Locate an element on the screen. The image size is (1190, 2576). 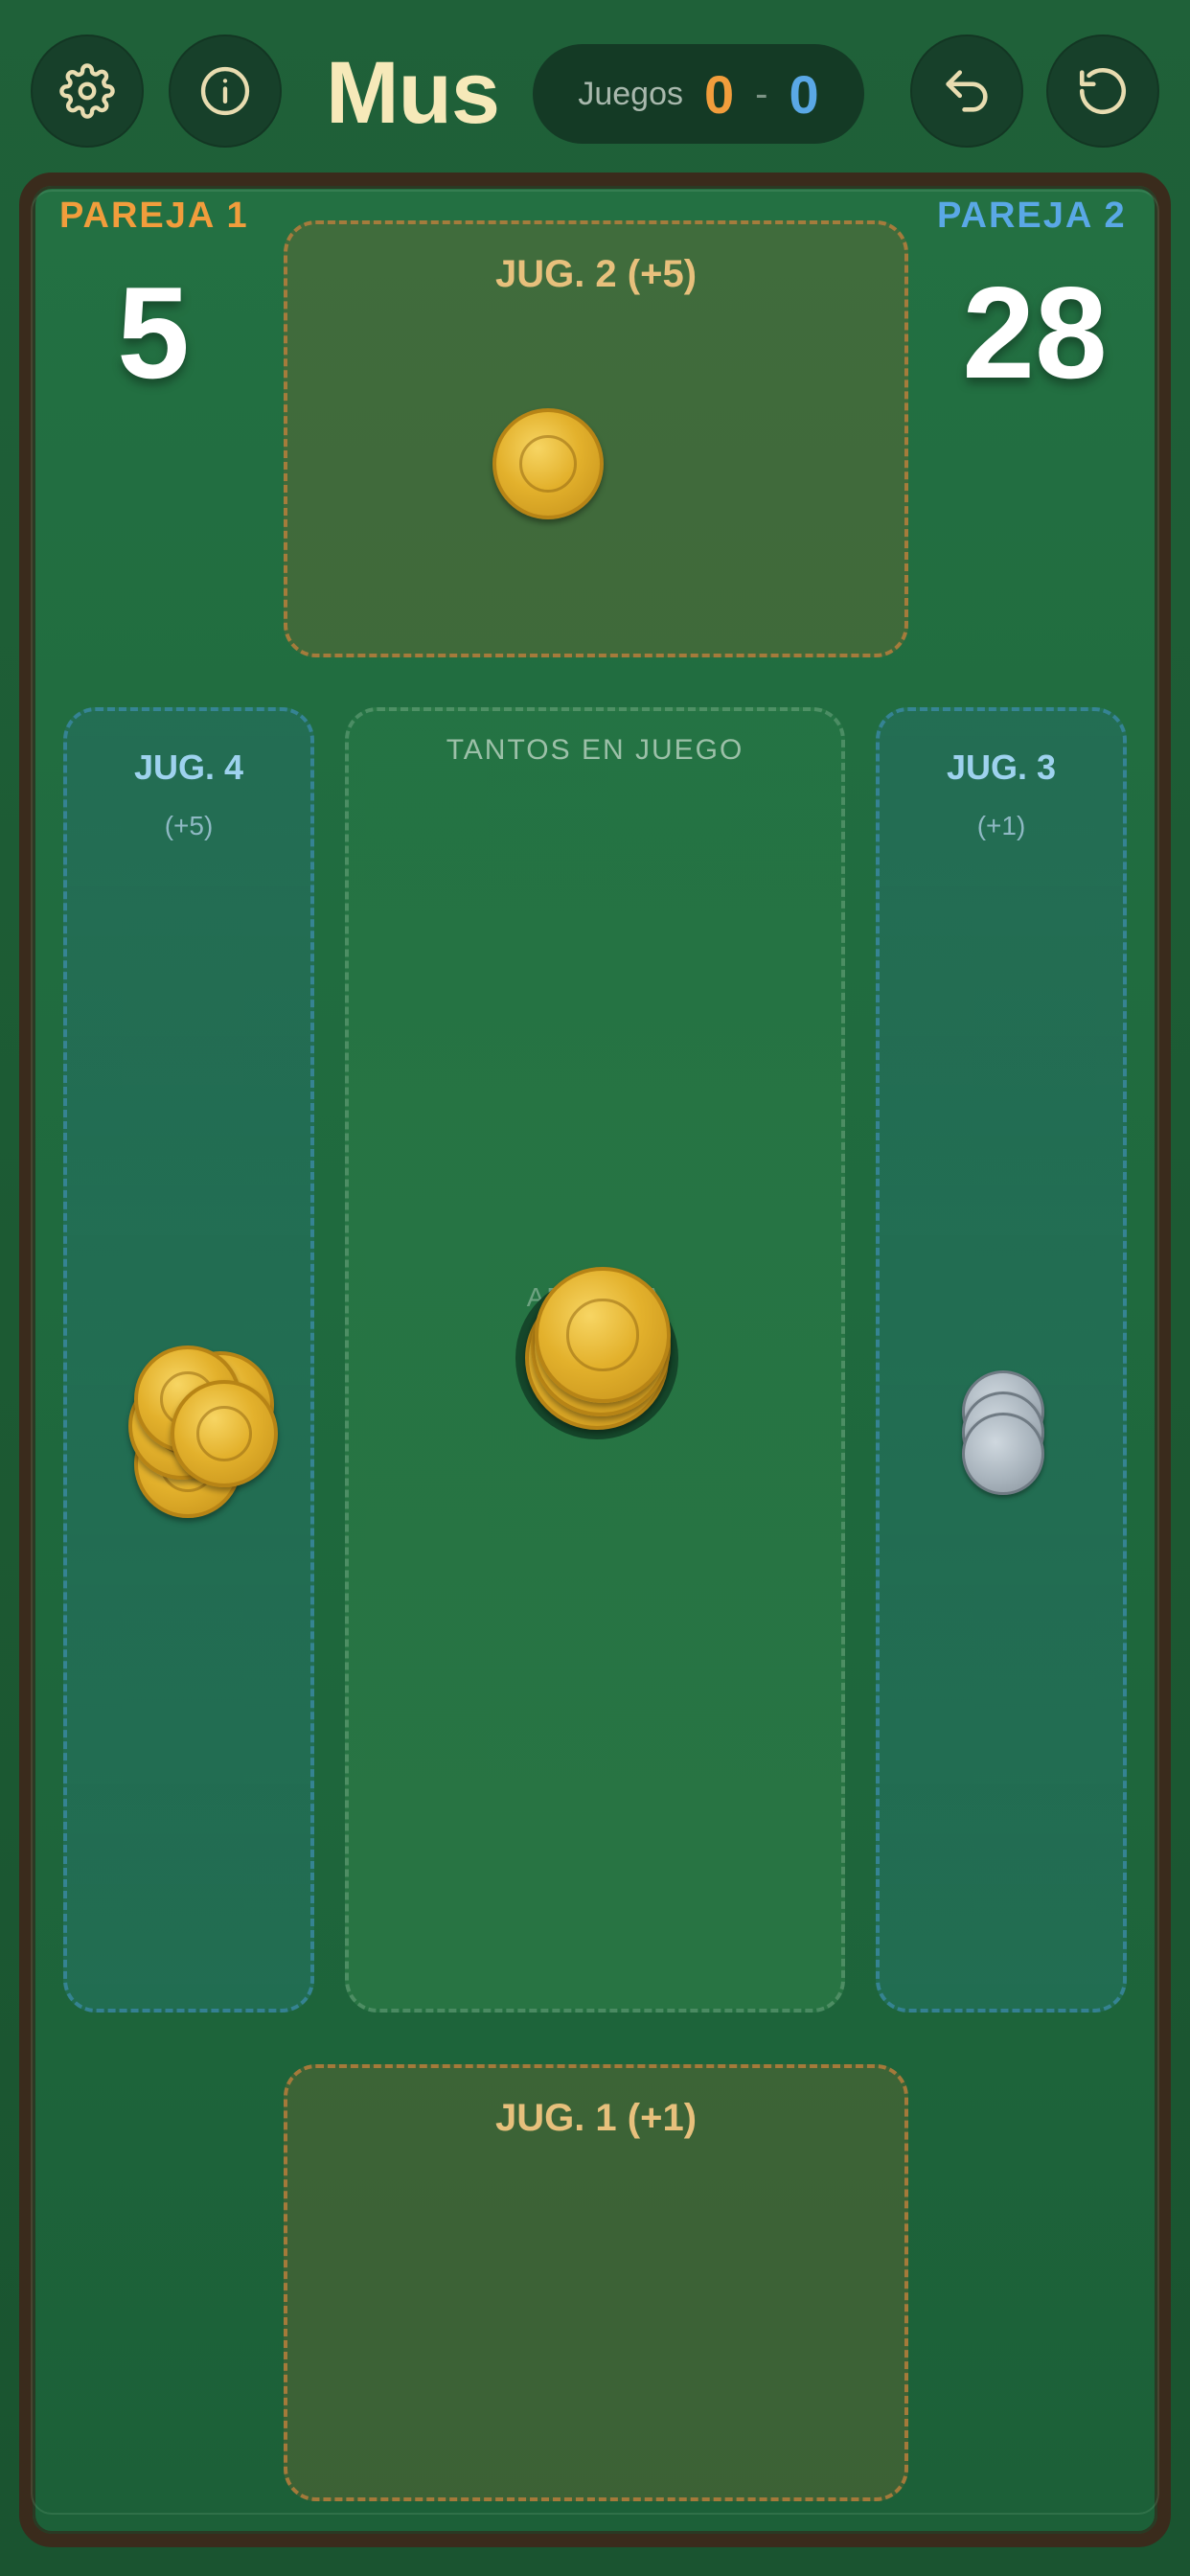
team1-score: 5 is located at coordinates (154, 332).